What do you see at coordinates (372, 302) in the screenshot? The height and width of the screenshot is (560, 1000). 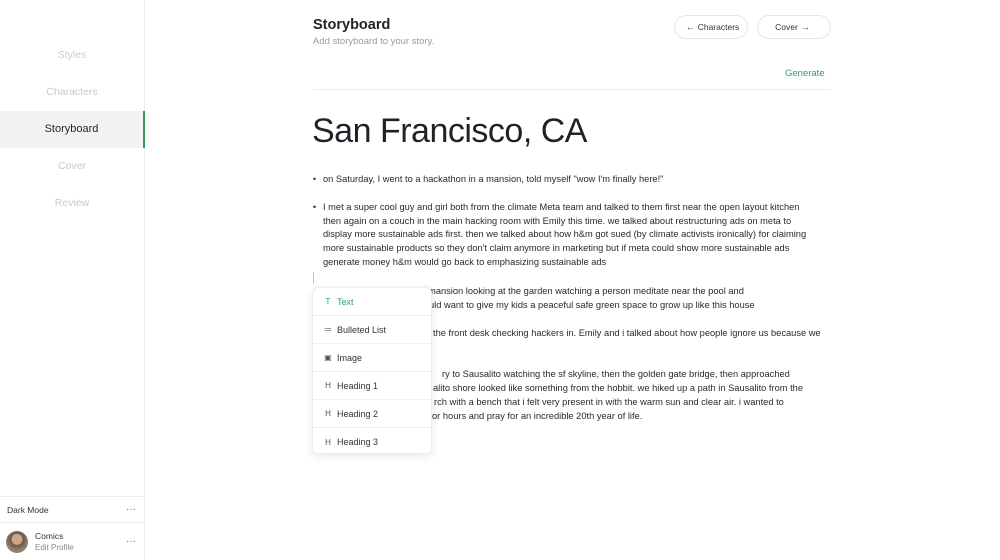 I see `menu-item-text: T Text` at bounding box center [372, 302].